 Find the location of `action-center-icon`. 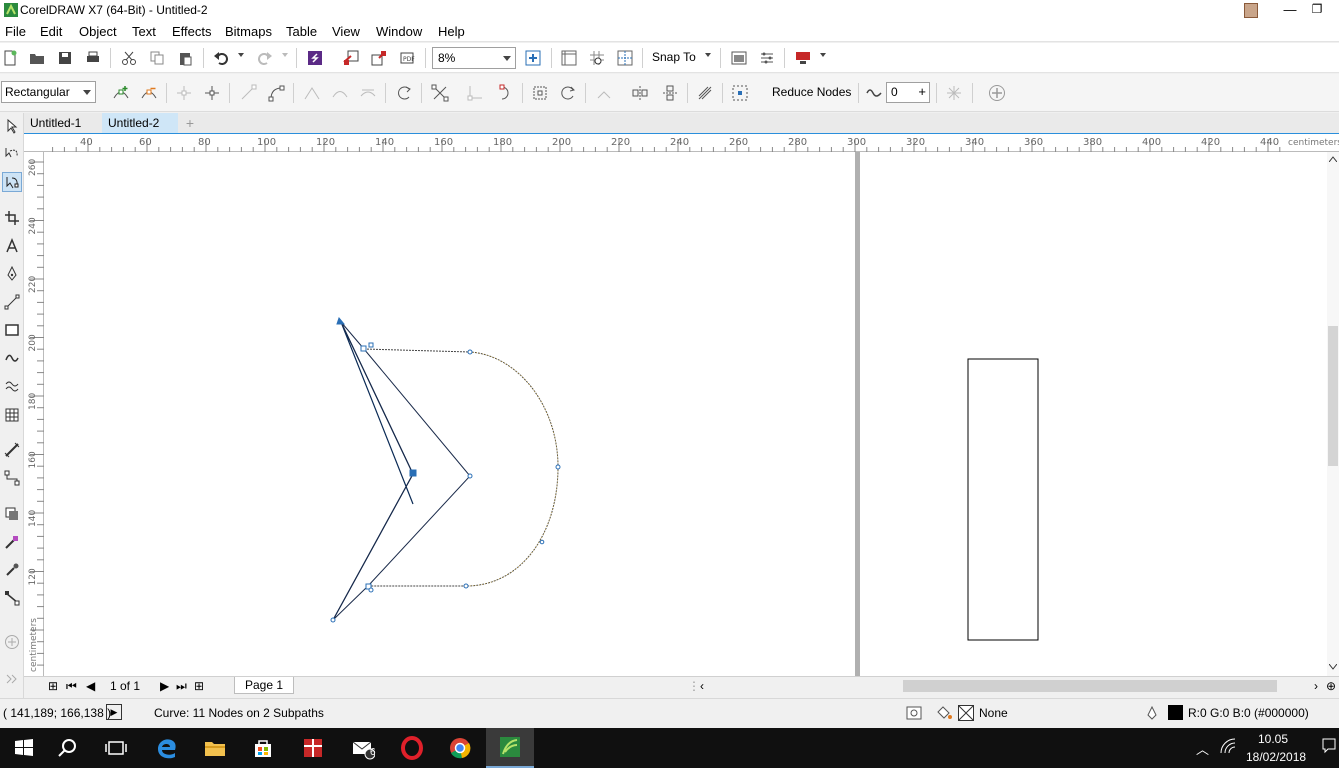

action-center-icon is located at coordinates (1329, 747).